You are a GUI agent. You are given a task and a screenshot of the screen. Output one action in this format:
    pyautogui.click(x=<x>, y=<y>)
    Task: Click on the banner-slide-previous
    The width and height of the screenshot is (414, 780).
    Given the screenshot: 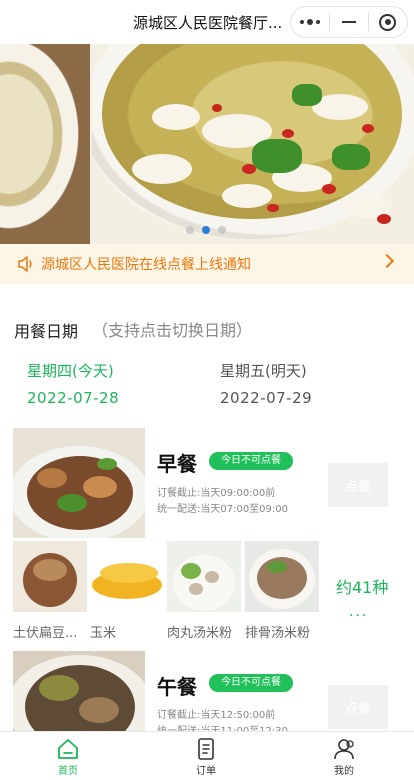 What is the action you would take?
    pyautogui.click(x=45, y=144)
    